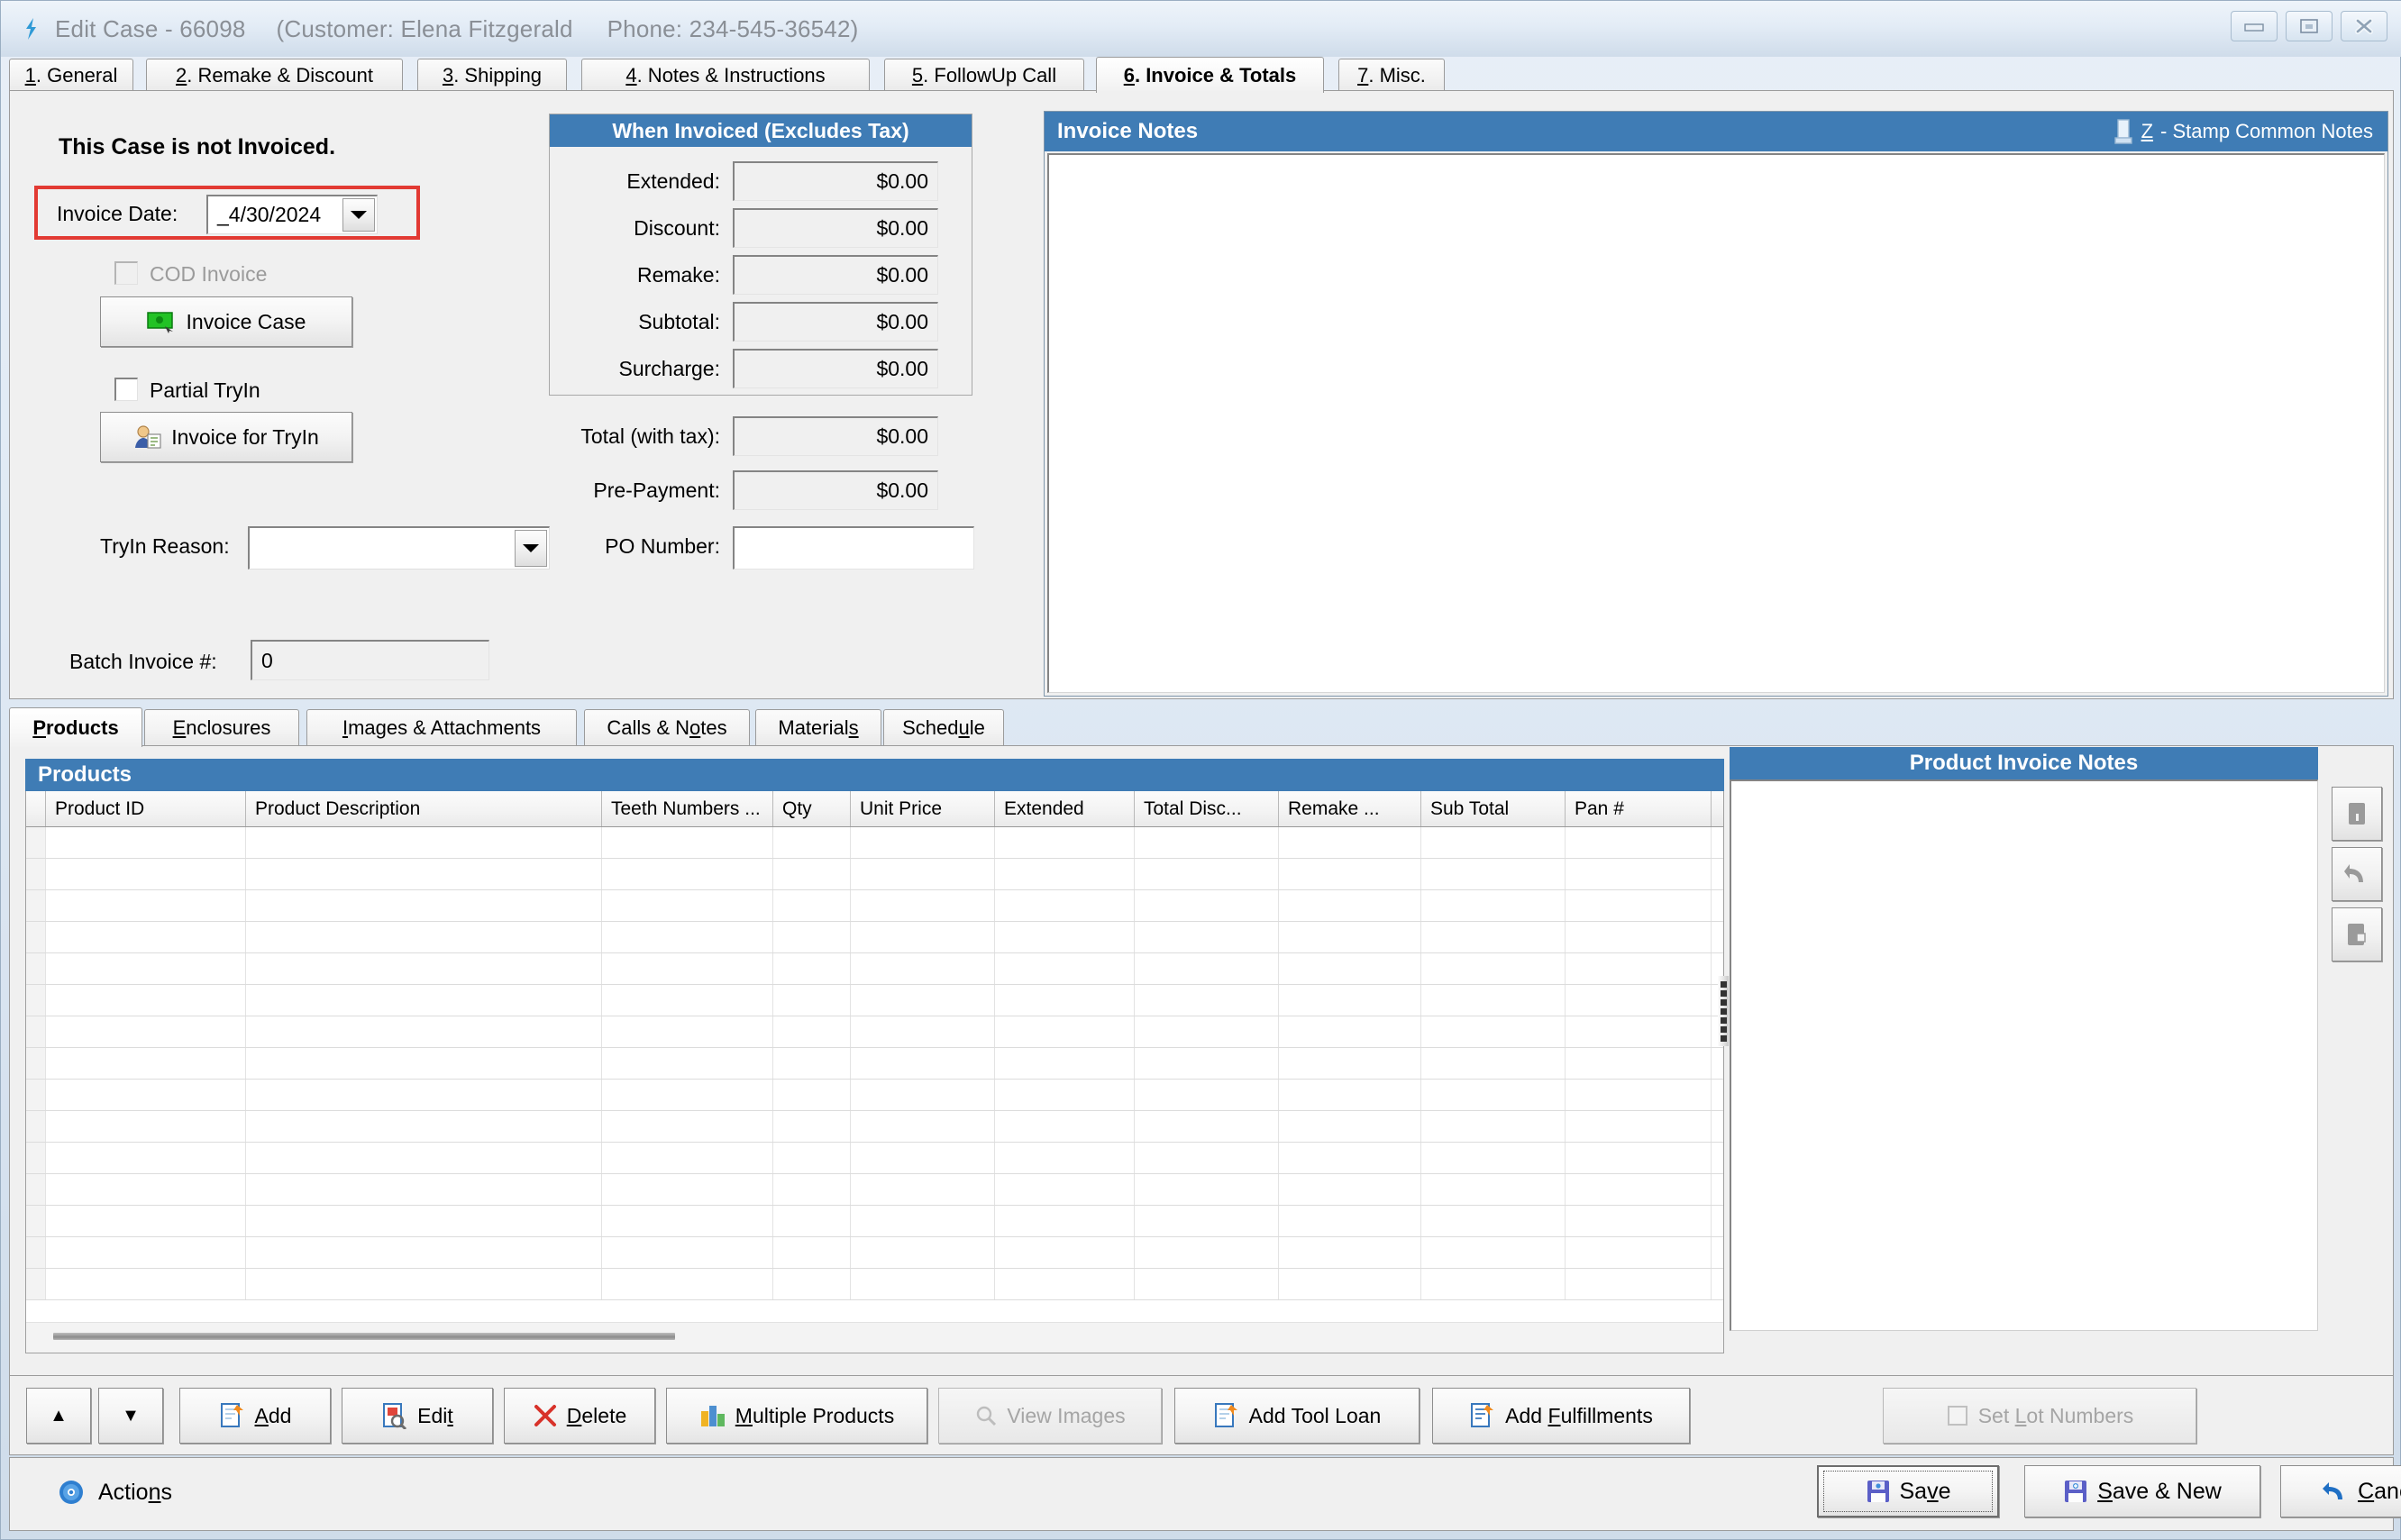 The image size is (2401, 1540). I want to click on tab-misc: 7. Misc., so click(1391, 75).